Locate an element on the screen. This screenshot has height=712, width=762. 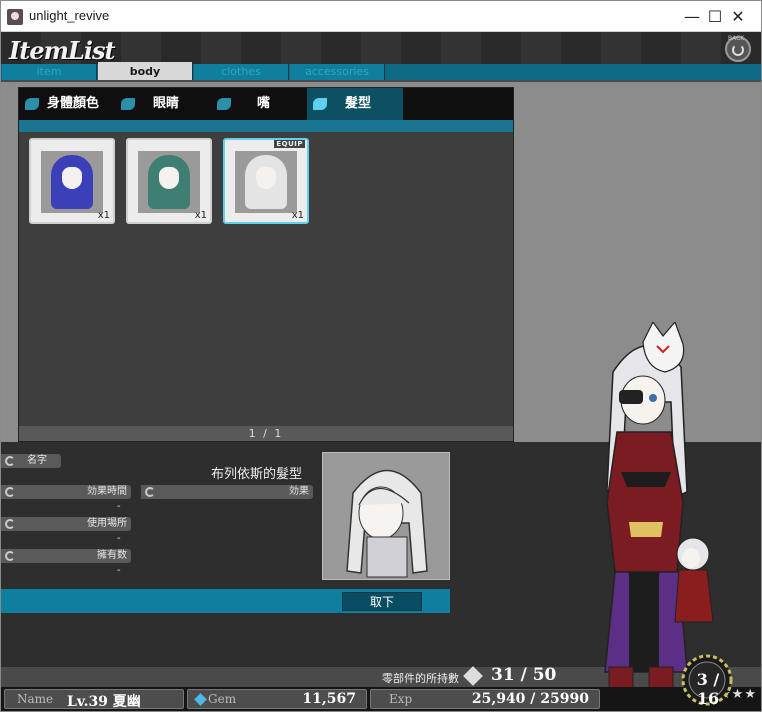
exp-label: Exp is located at coordinates (401, 699).